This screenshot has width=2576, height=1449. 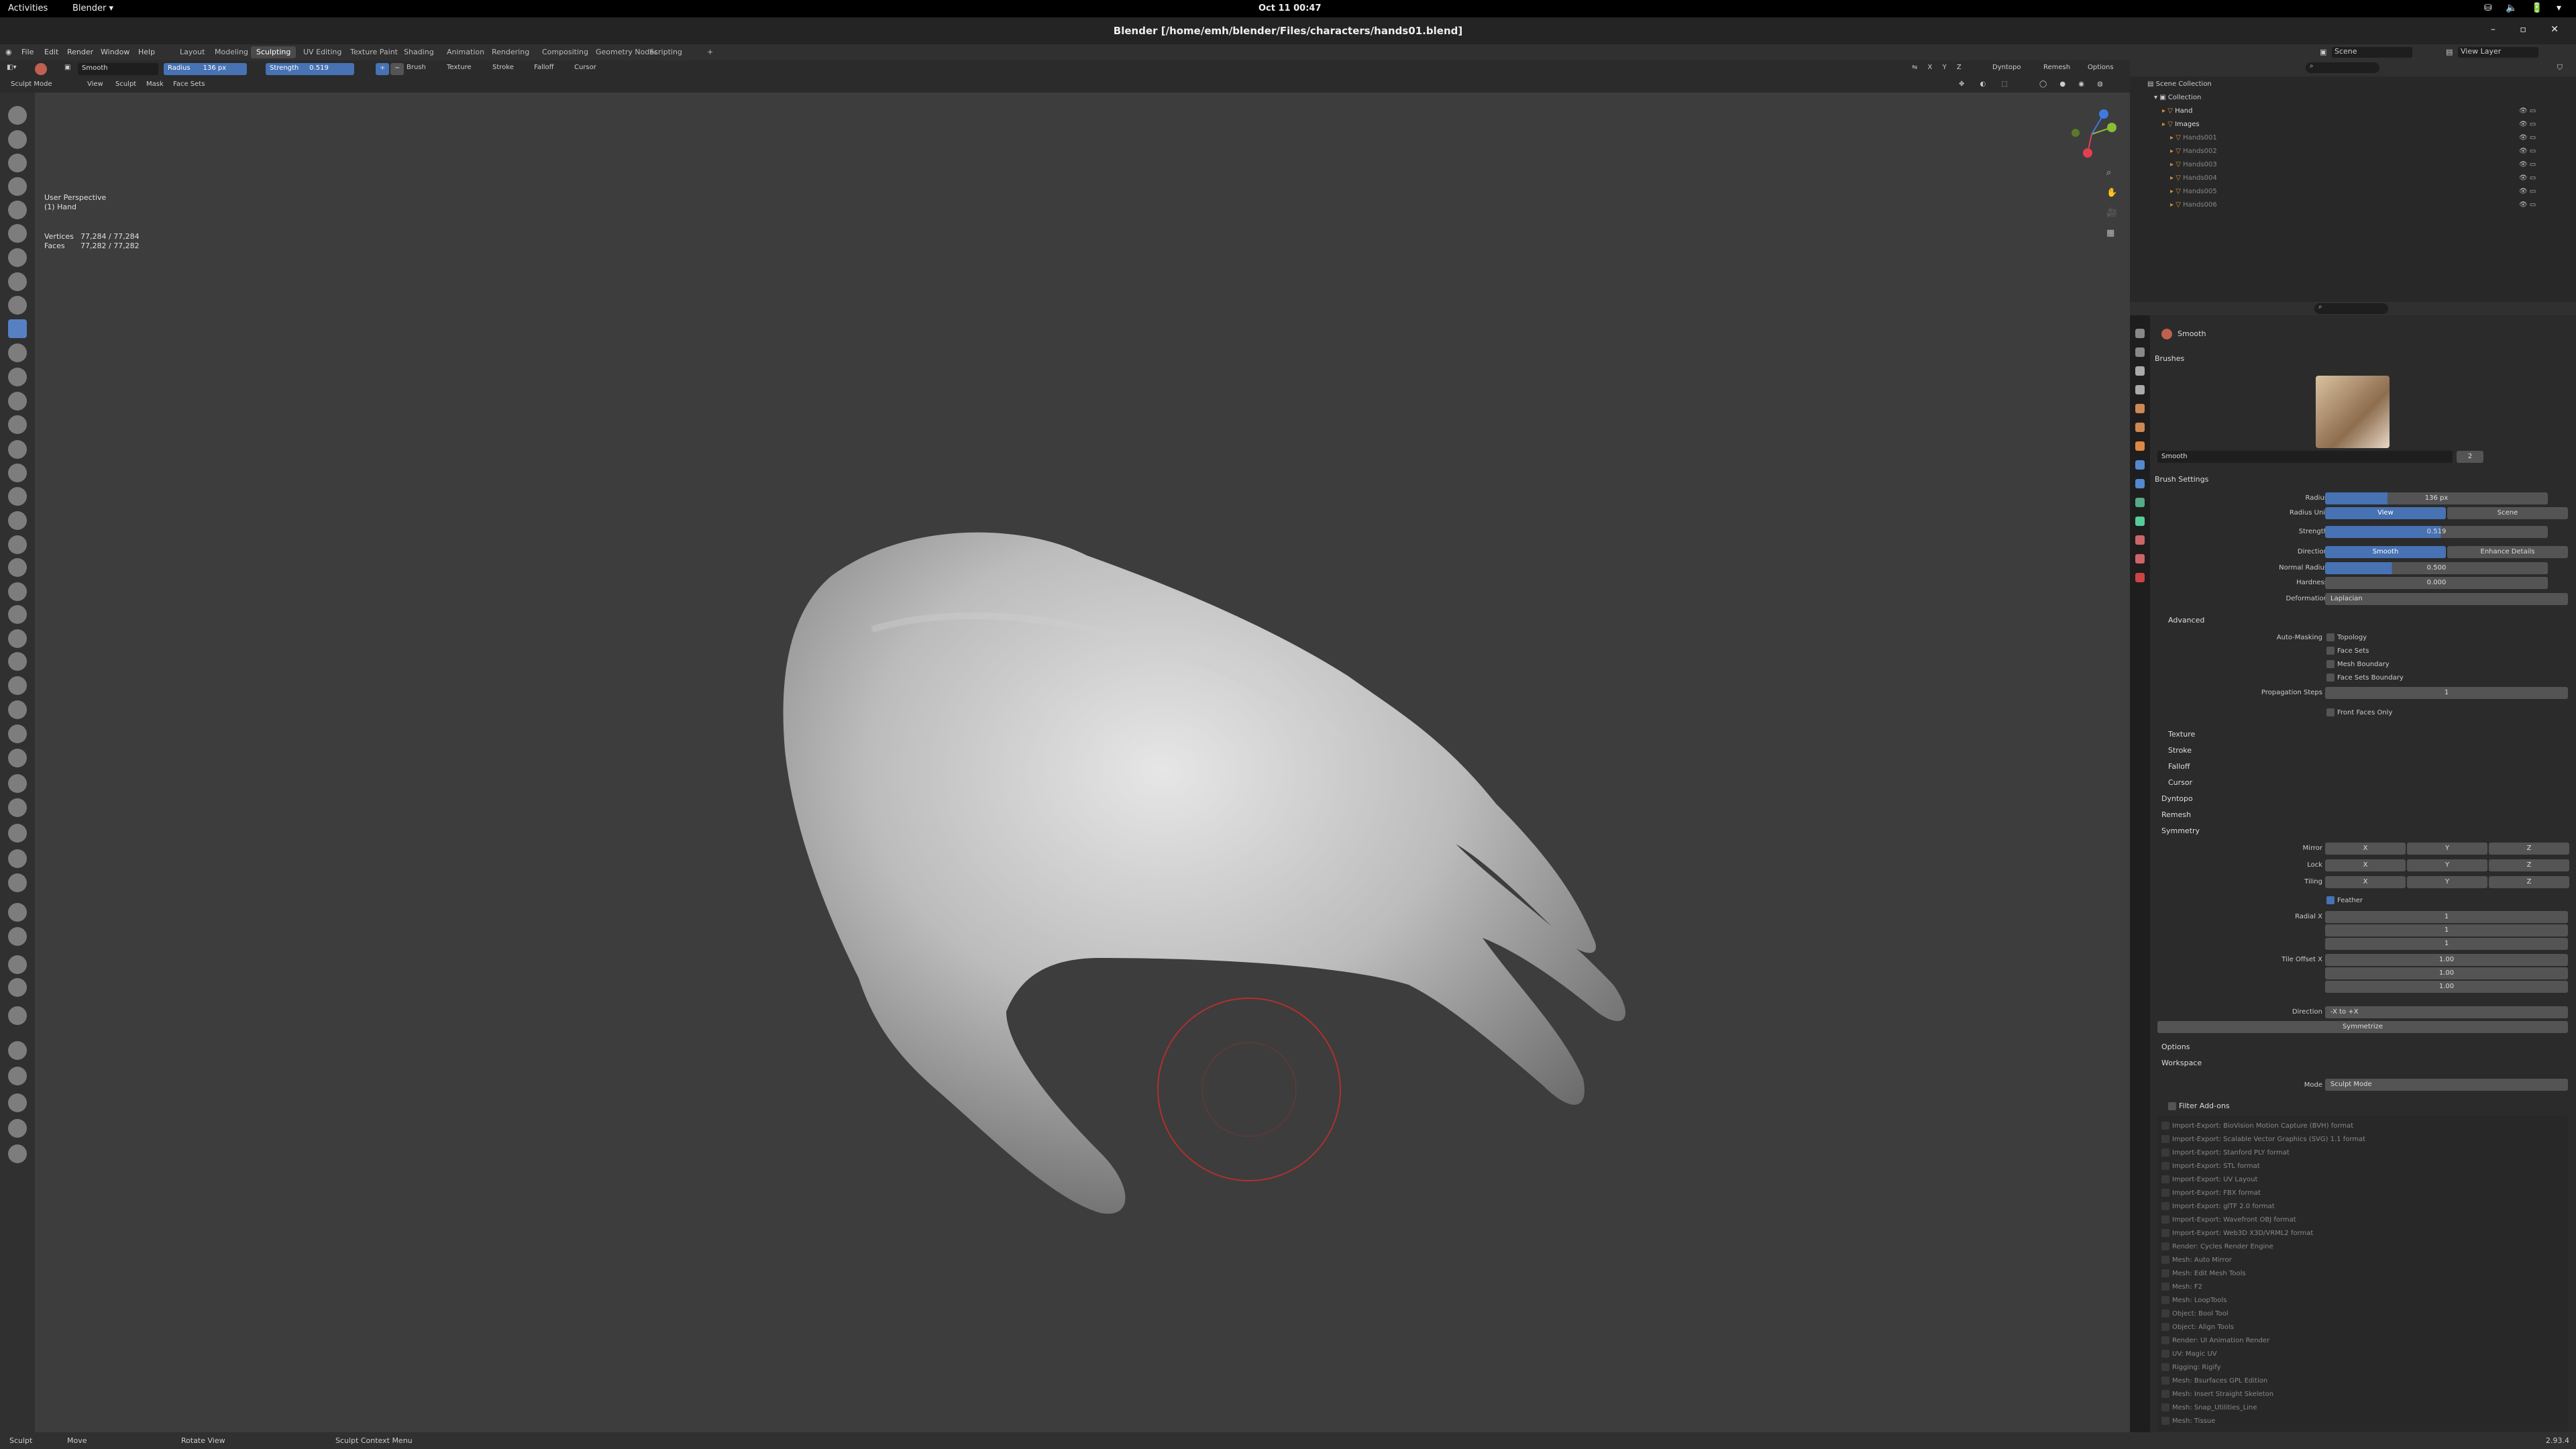 I want to click on addon-item: Import-Export: Wavefront OBJ format, so click(x=2228, y=1220).